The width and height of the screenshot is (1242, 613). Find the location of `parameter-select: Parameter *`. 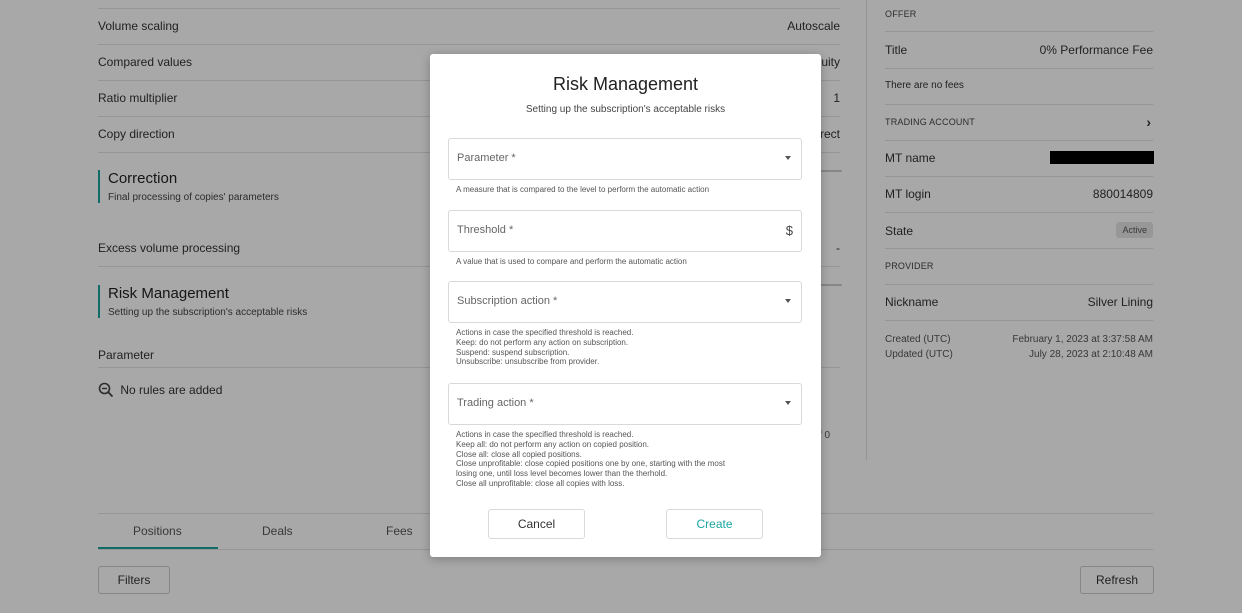

parameter-select: Parameter * is located at coordinates (625, 159).